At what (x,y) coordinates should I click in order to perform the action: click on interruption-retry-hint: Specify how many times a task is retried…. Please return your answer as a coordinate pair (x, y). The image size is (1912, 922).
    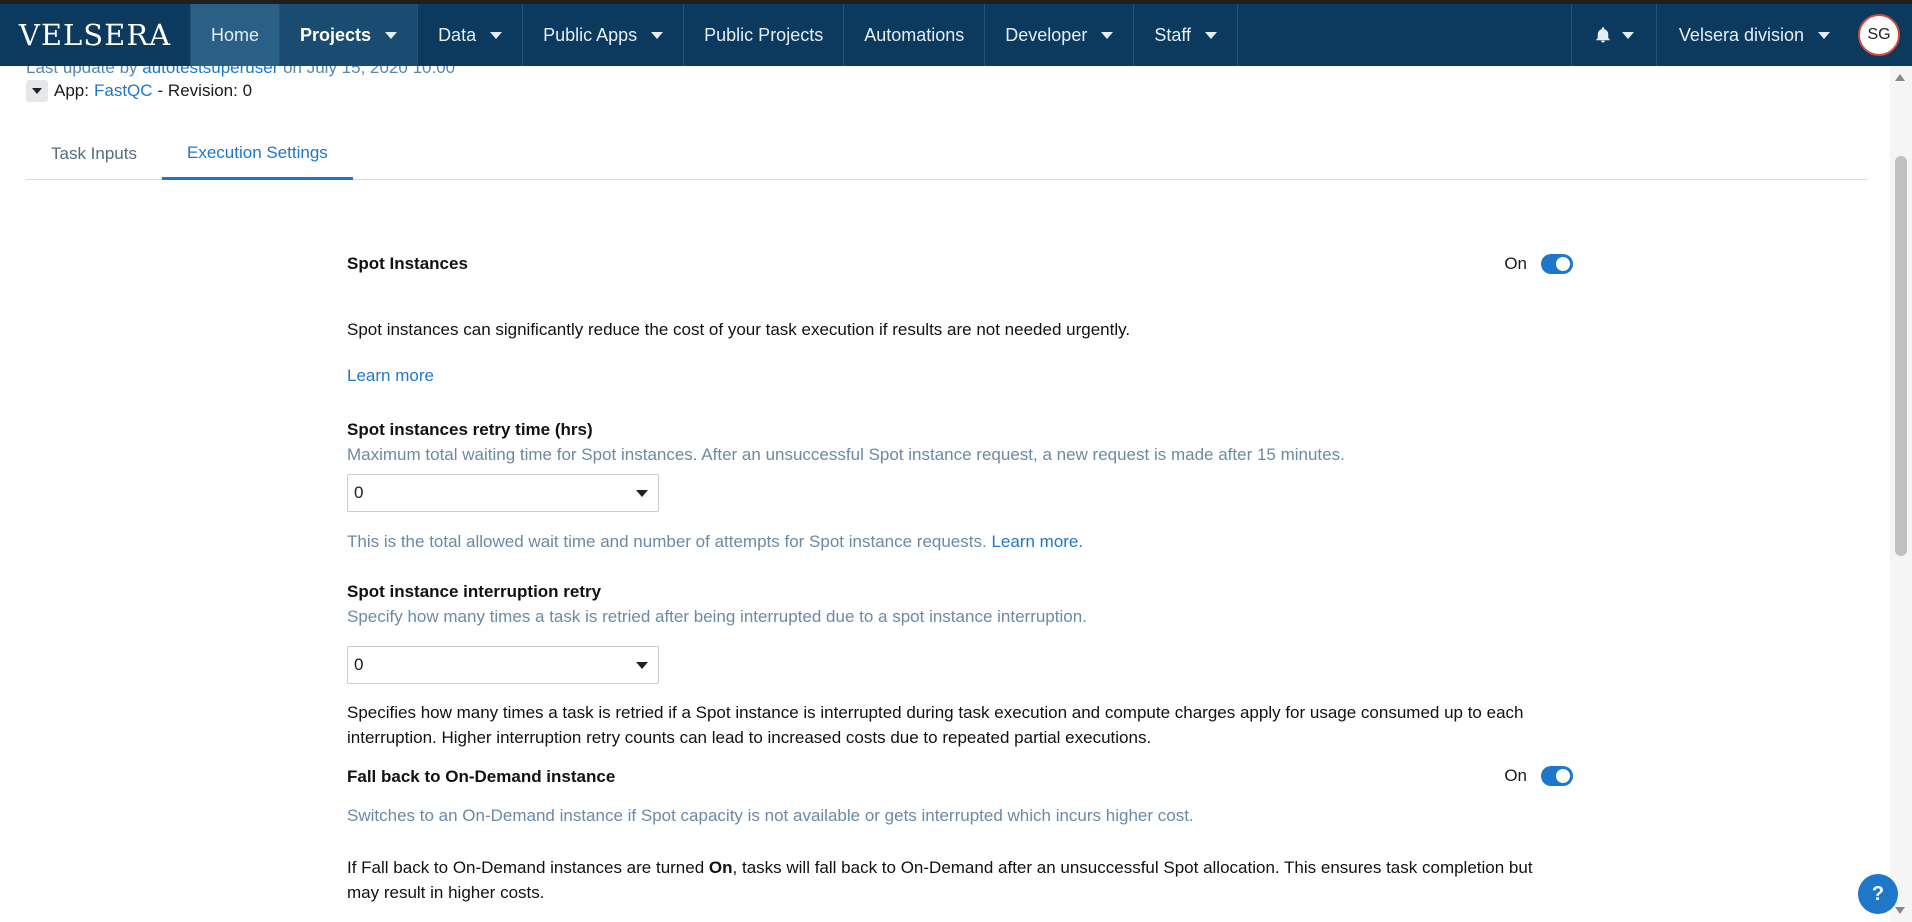
    Looking at the image, I should click on (717, 616).